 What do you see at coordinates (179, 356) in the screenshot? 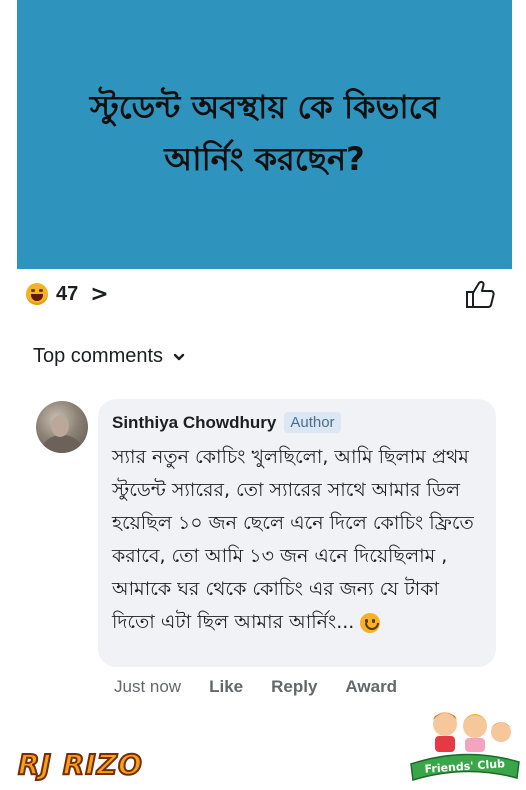
I see `chevron-down-icon` at bounding box center [179, 356].